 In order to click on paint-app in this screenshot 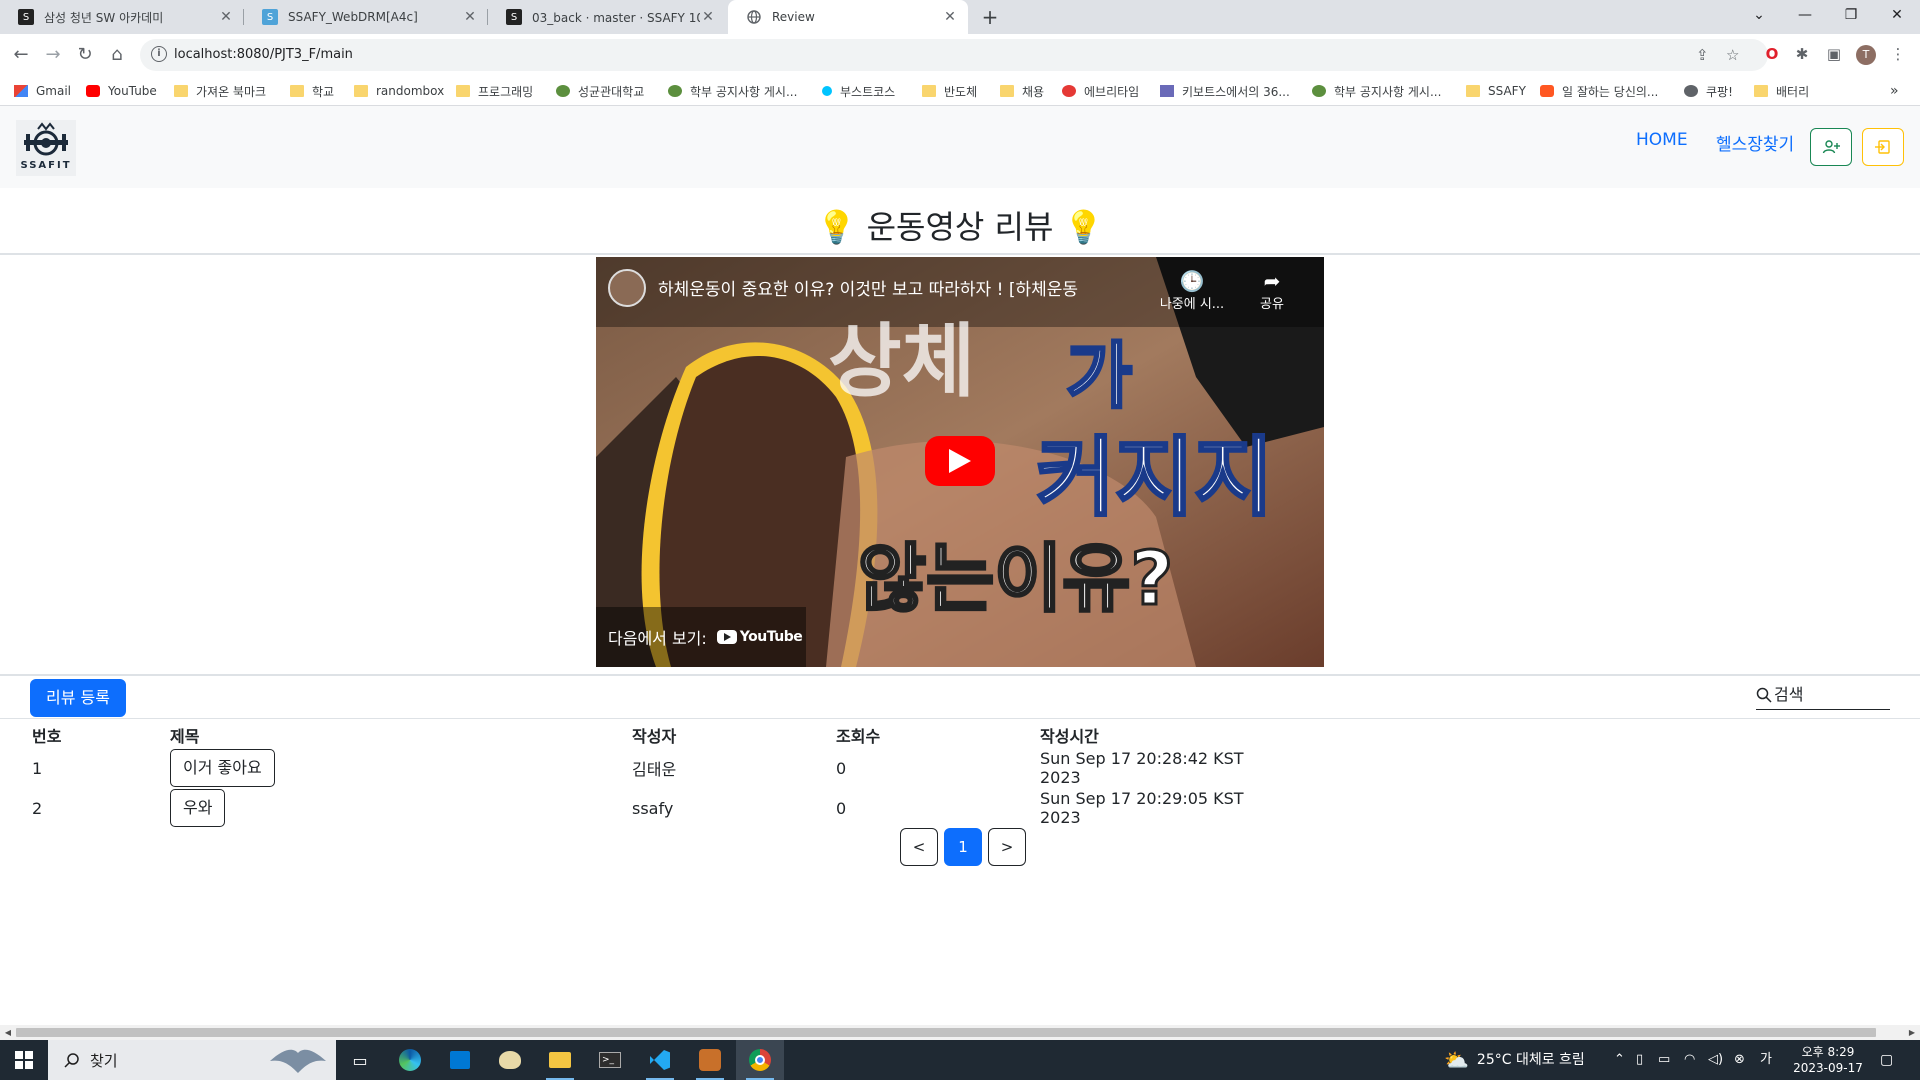, I will do `click(510, 1060)`.